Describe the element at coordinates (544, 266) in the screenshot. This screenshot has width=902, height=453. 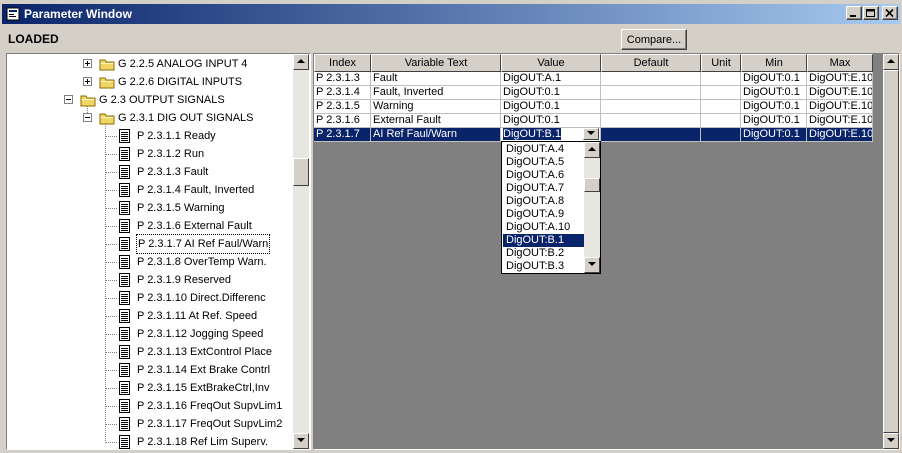
I see `dropdown-option: DigOUT:B.3` at that location.